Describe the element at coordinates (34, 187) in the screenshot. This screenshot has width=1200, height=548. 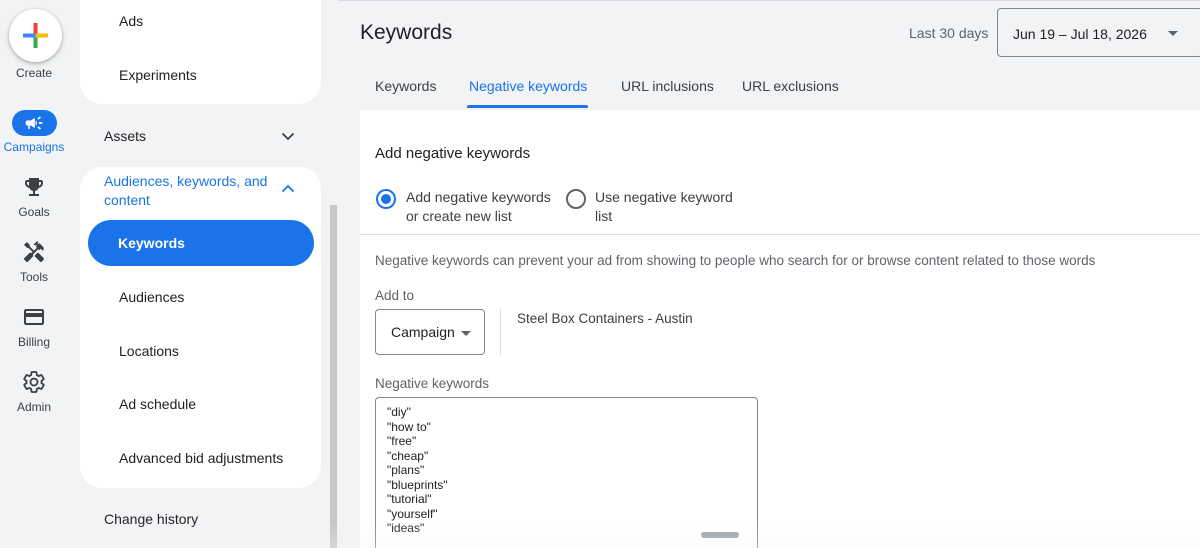
I see `trophy-icon` at that location.